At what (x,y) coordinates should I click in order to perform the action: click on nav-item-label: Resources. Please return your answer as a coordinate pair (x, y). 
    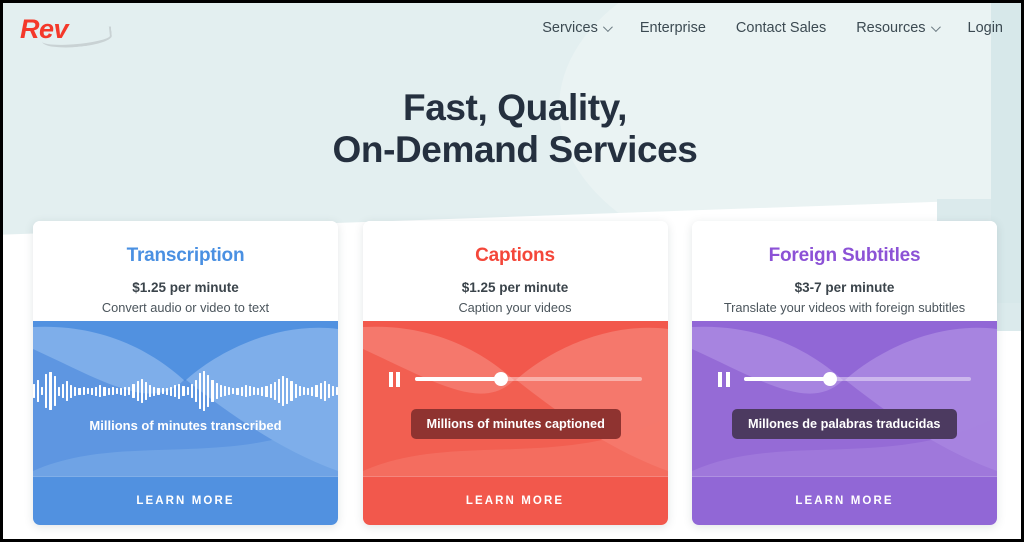
    Looking at the image, I should click on (891, 28).